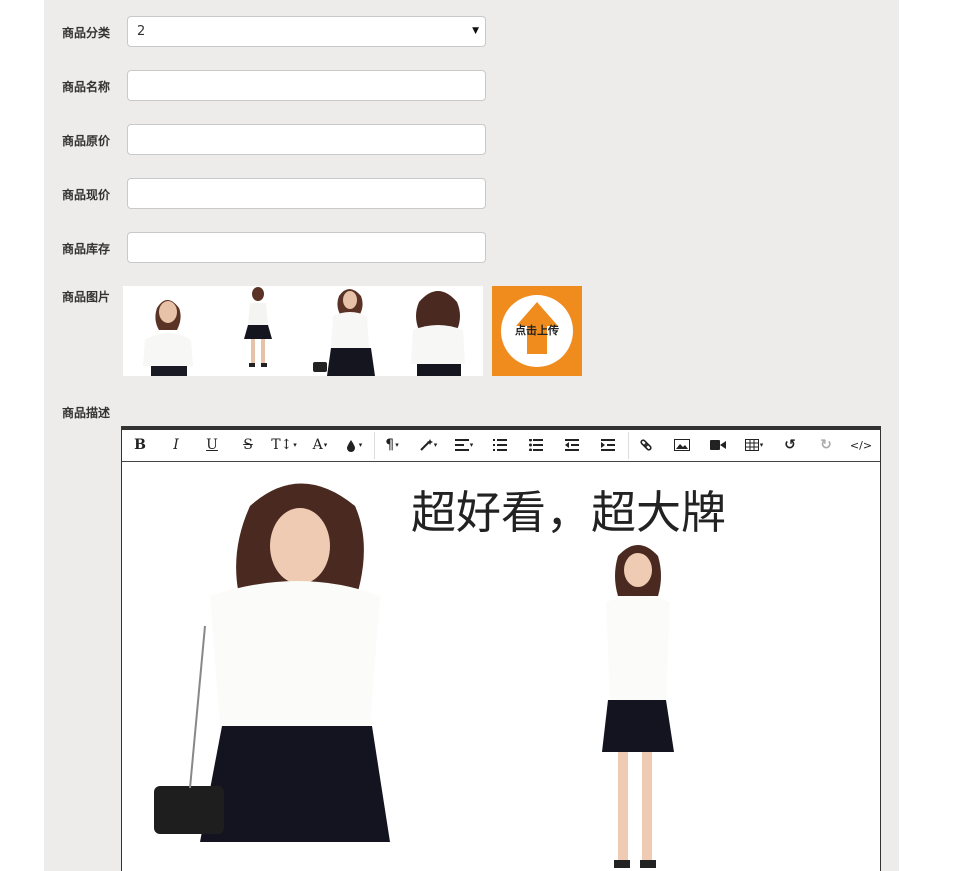  What do you see at coordinates (86, 413) in the screenshot?
I see `description-label: 商品描述` at bounding box center [86, 413].